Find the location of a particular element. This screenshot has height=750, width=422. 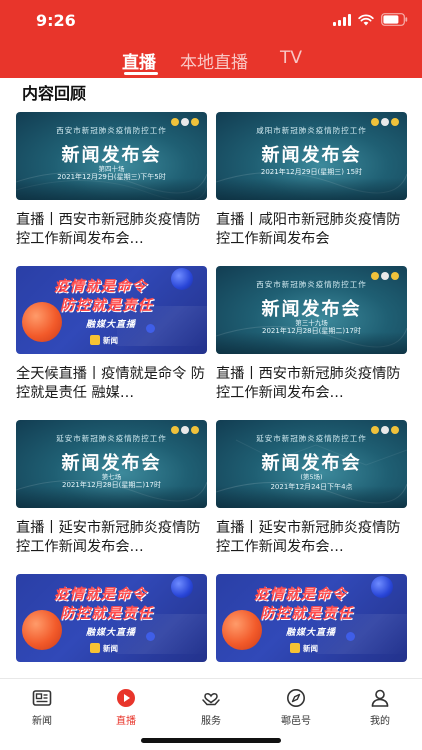

nav-item-live: 直播 is located at coordinates (126, 707).